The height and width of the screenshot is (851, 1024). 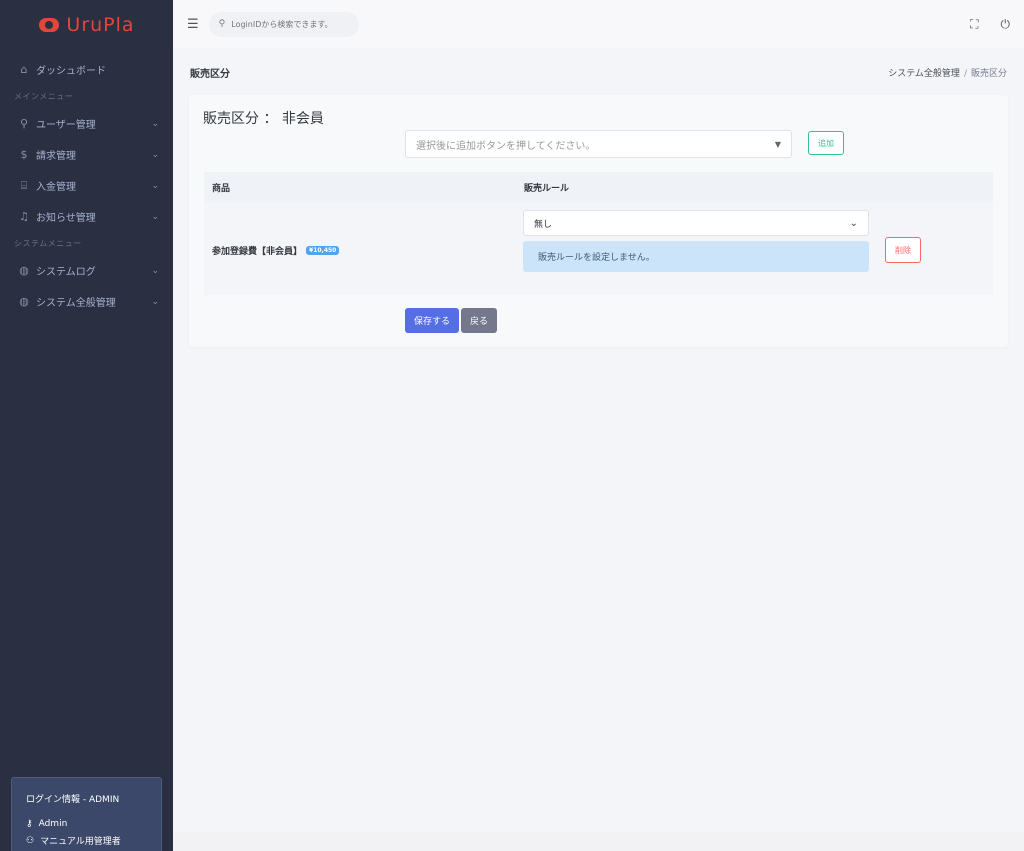 What do you see at coordinates (49, 25) in the screenshot?
I see `cloud-logo-icon` at bounding box center [49, 25].